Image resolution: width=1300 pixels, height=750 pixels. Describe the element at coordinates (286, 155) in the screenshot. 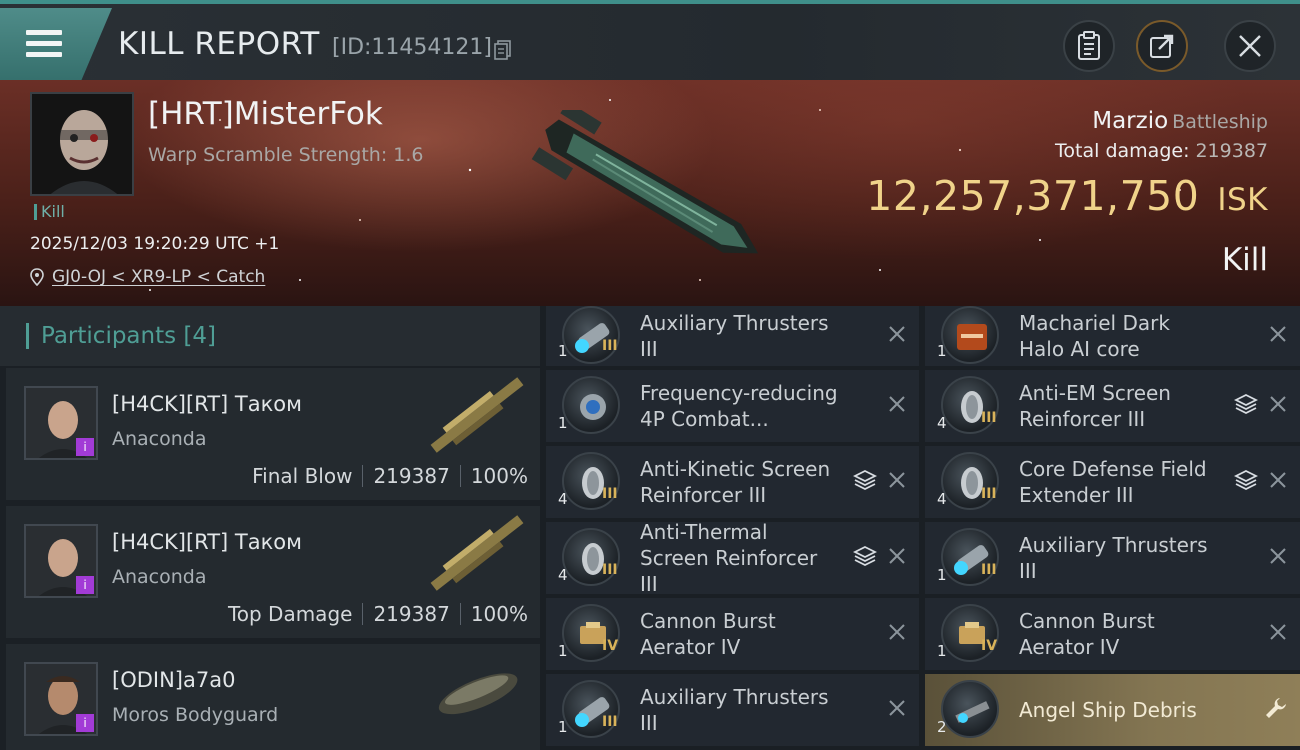

I see `warp-scramble-strength: Warp Scramble Strength: 1.6` at that location.